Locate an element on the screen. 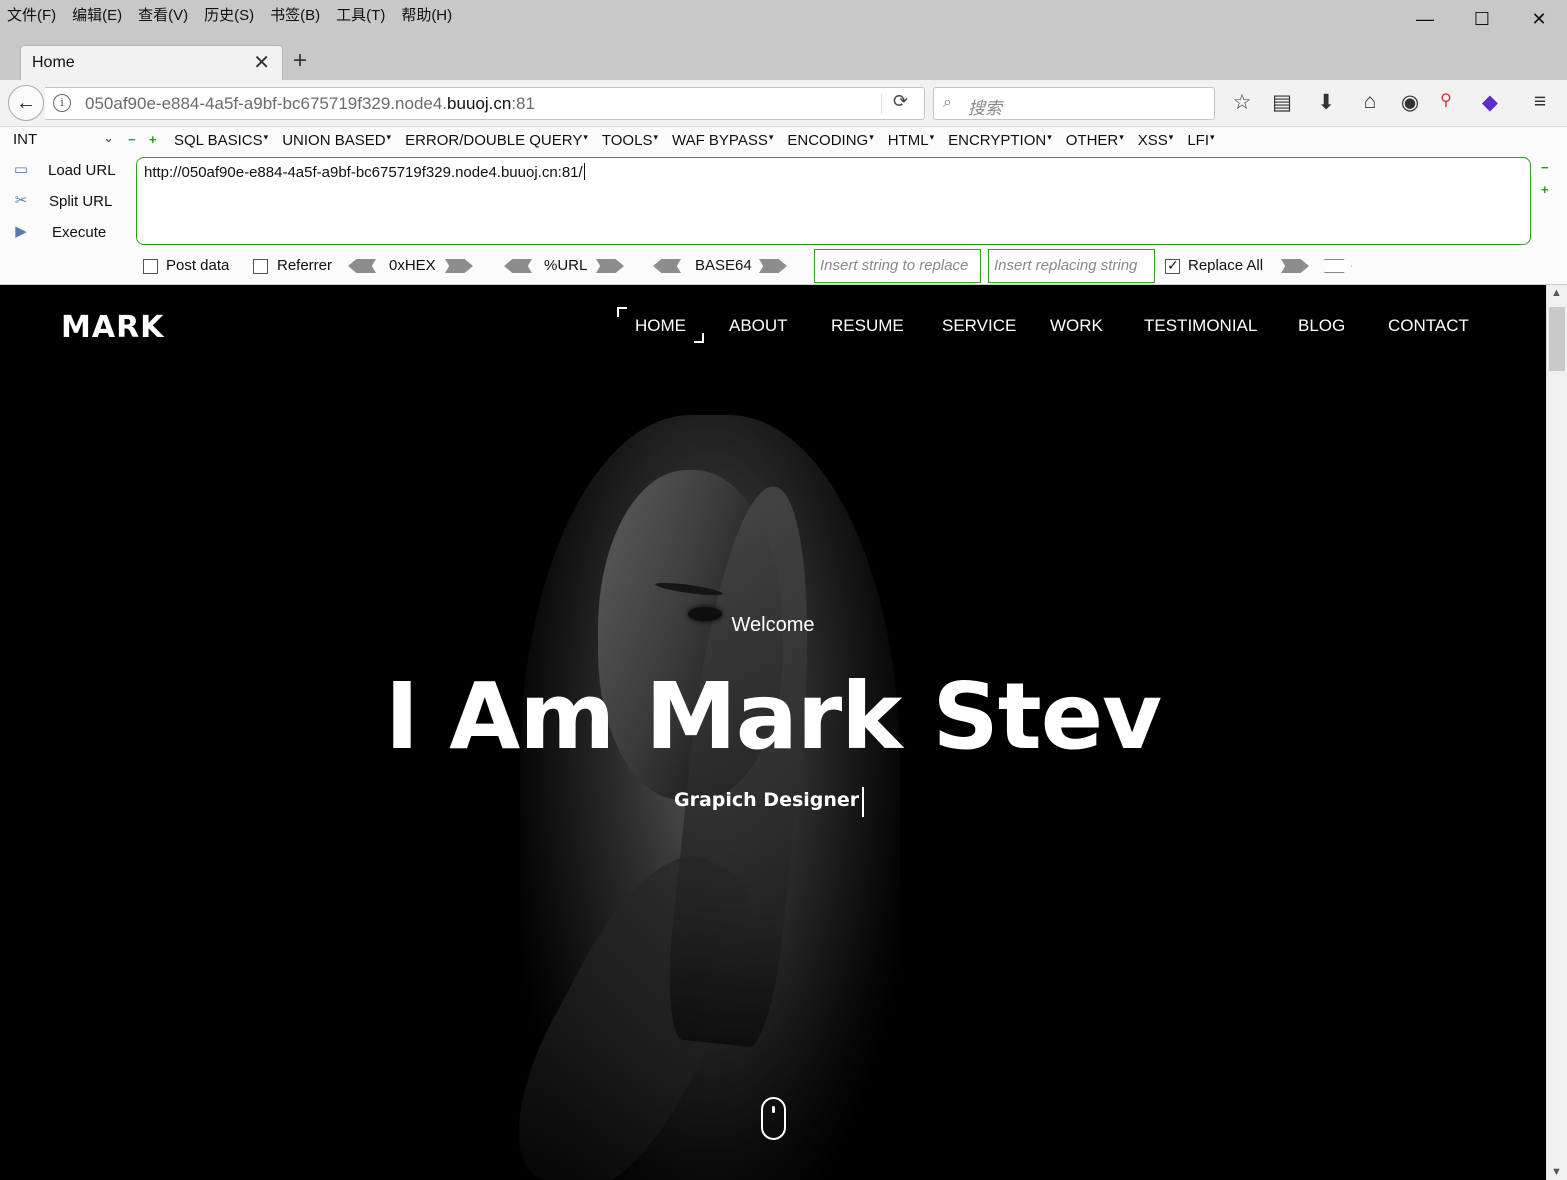 The width and height of the screenshot is (1567, 1180). menu-history: 历史(S) is located at coordinates (229, 14).